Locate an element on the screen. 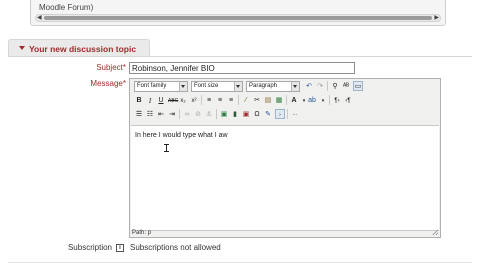 The height and width of the screenshot is (270, 480). section-bottom-divider is located at coordinates (240, 262).